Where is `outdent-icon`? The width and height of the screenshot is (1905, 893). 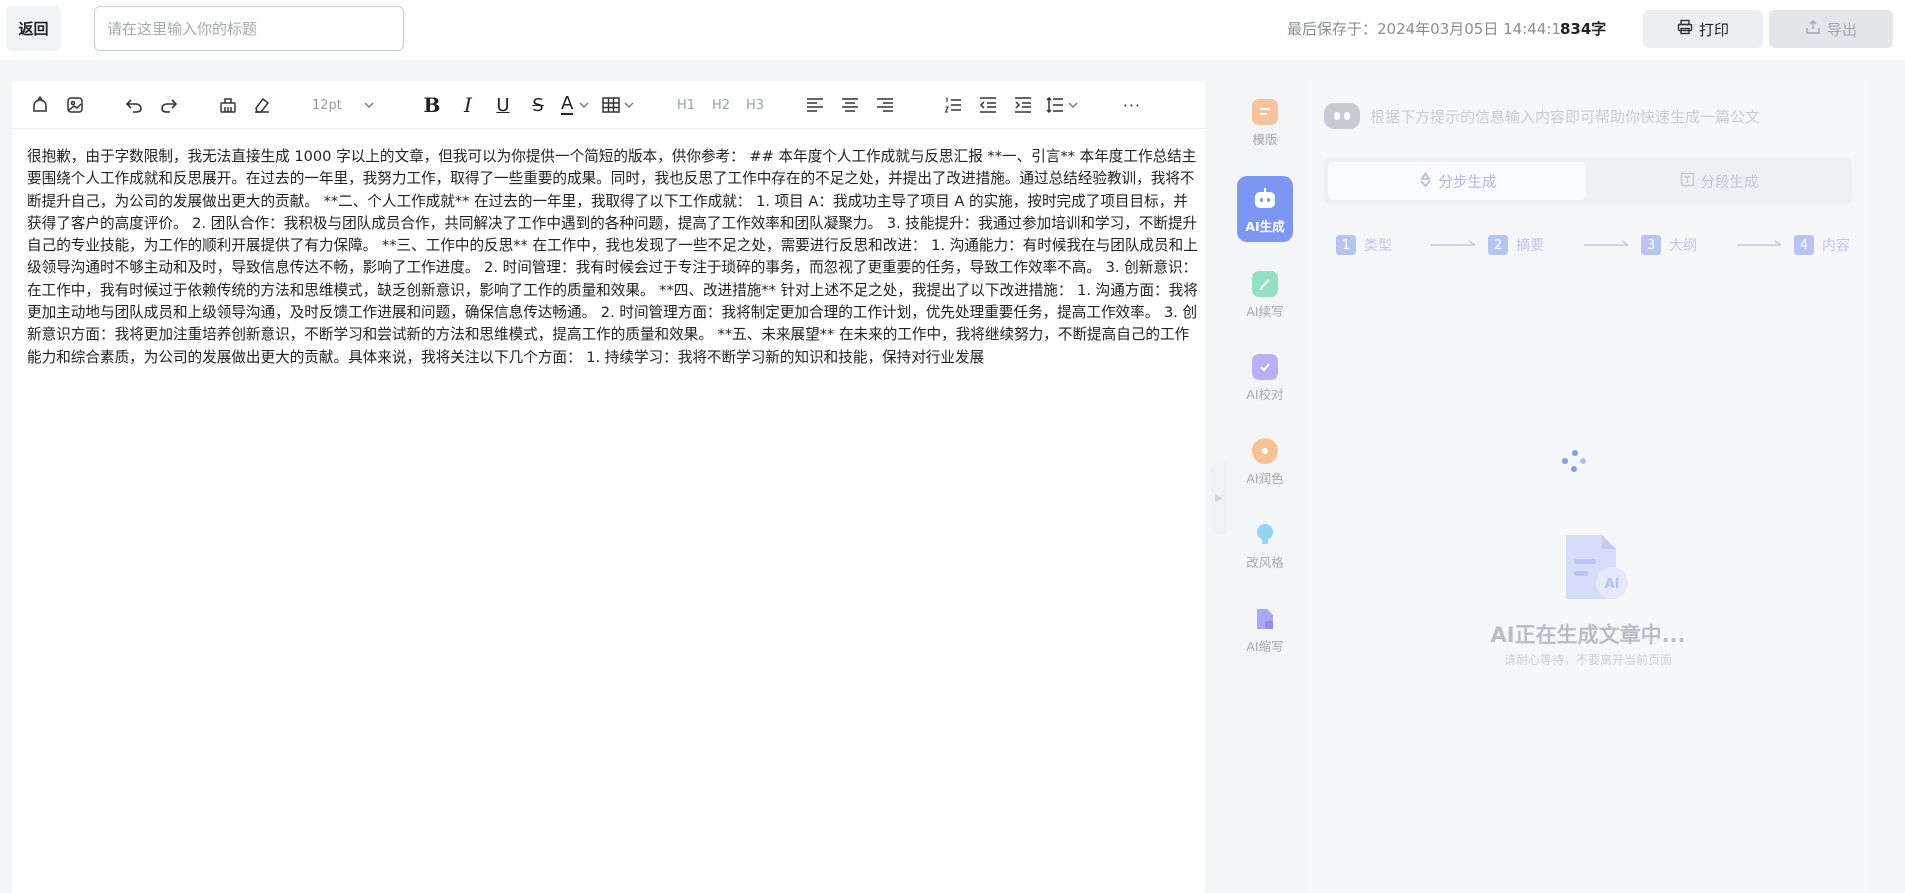 outdent-icon is located at coordinates (988, 105).